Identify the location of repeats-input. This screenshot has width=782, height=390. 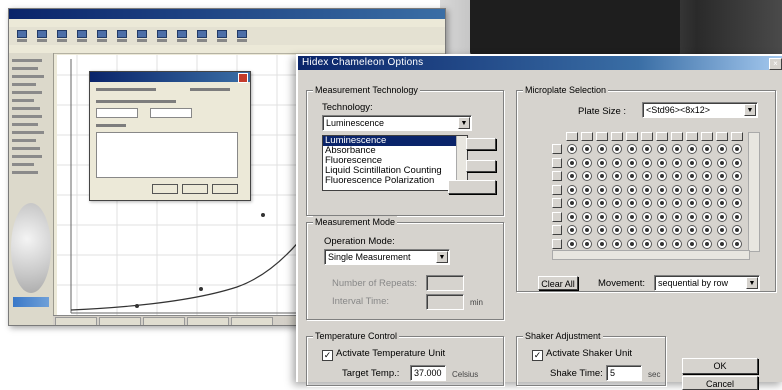
(445, 283).